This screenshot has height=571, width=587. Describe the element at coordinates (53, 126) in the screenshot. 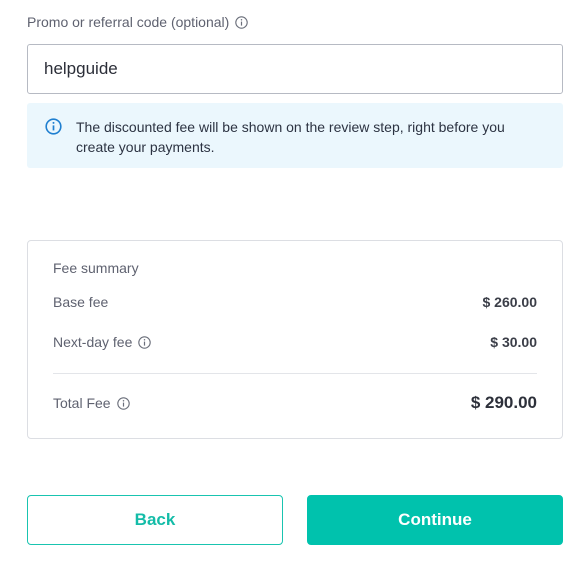

I see `info-circle-icon` at that location.